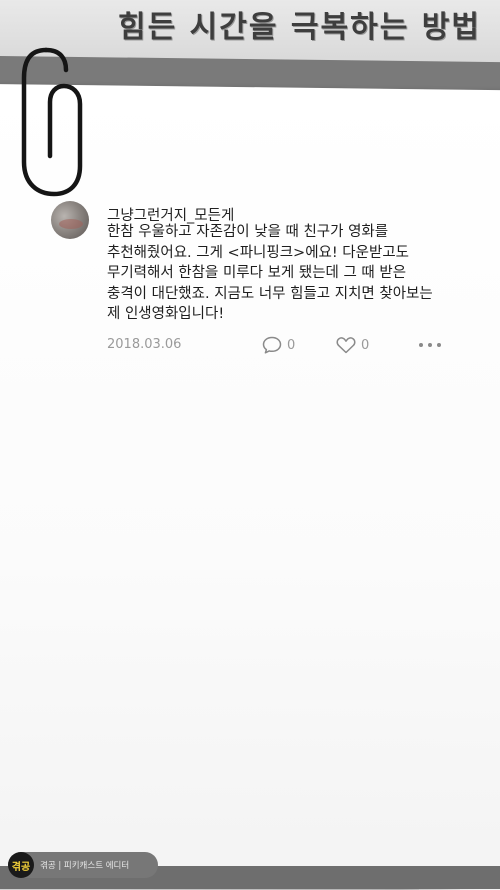 The image size is (500, 890). What do you see at coordinates (346, 345) in the screenshot?
I see `heart-icon` at bounding box center [346, 345].